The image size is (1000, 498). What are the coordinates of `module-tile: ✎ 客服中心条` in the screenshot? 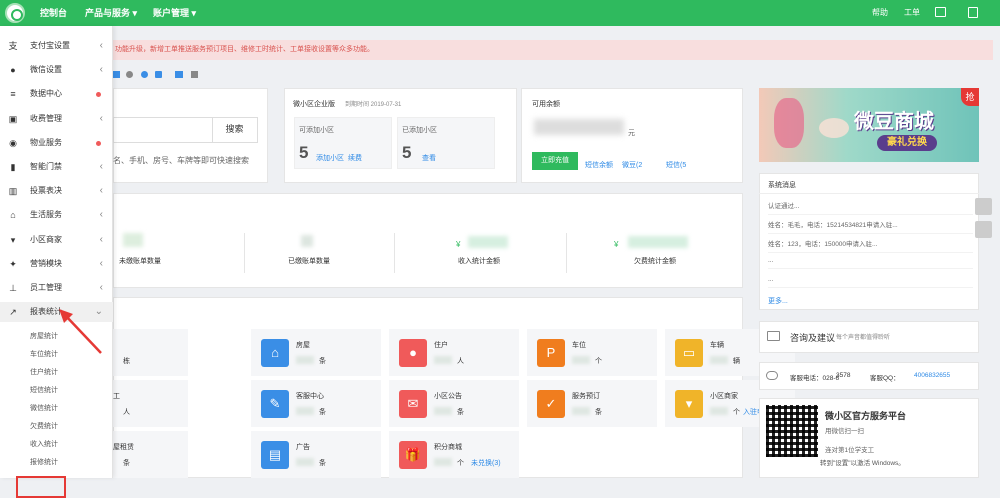 It's located at (316, 403).